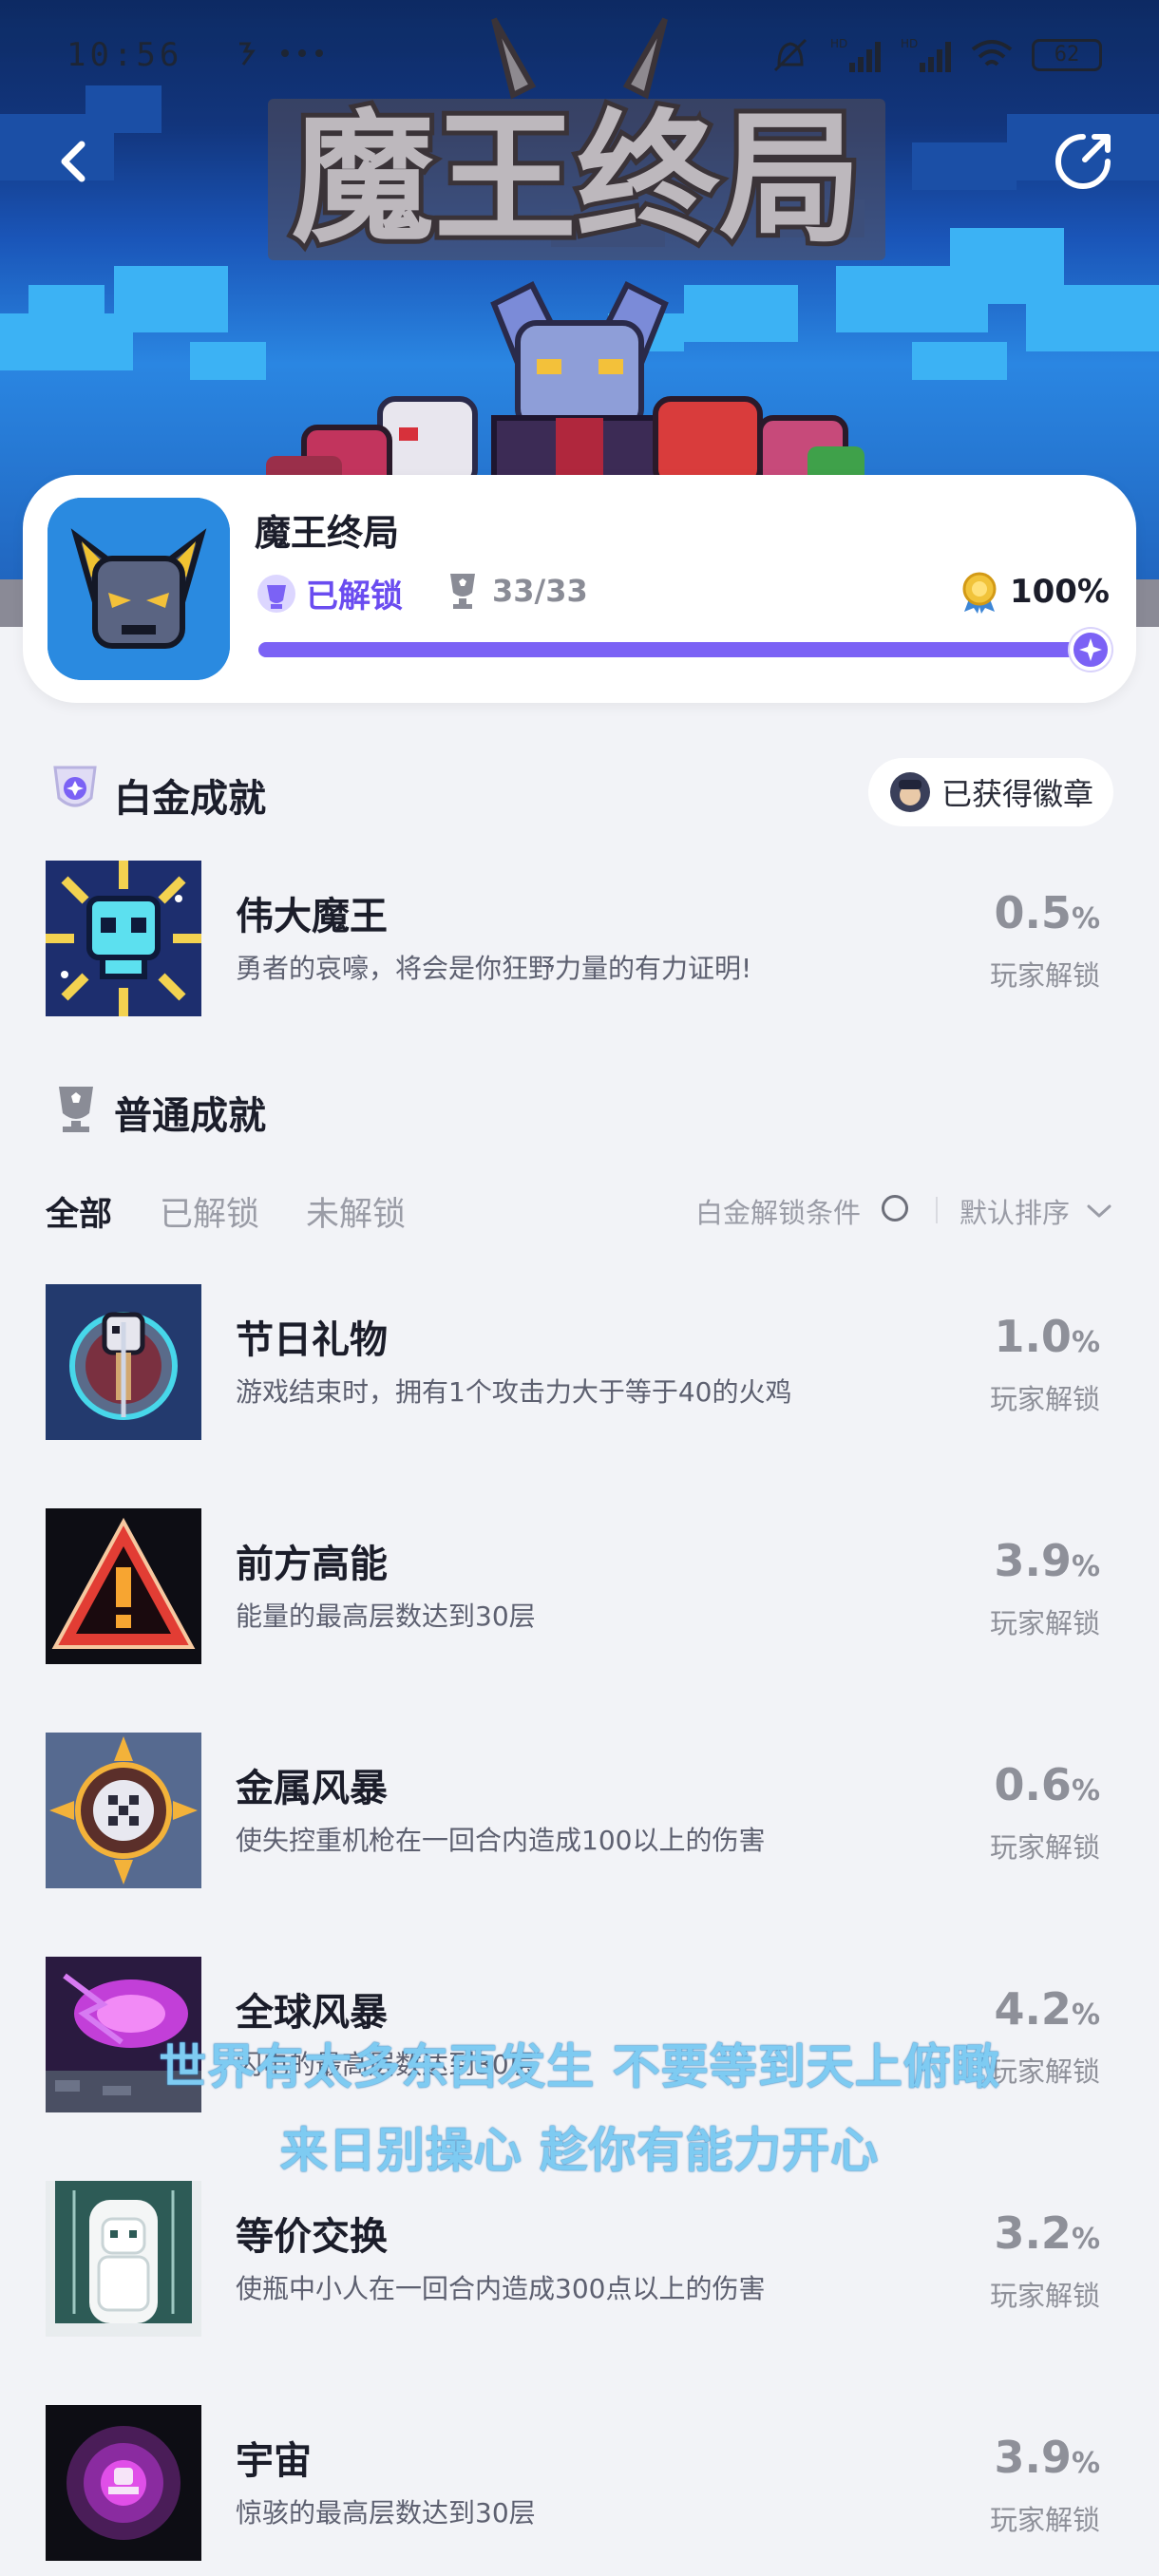 The image size is (1159, 2576). Describe the element at coordinates (579, 1215) in the screenshot. I see `filter-row: 全部 已解锁 未解锁 白金解锁条件 默认排序` at that location.